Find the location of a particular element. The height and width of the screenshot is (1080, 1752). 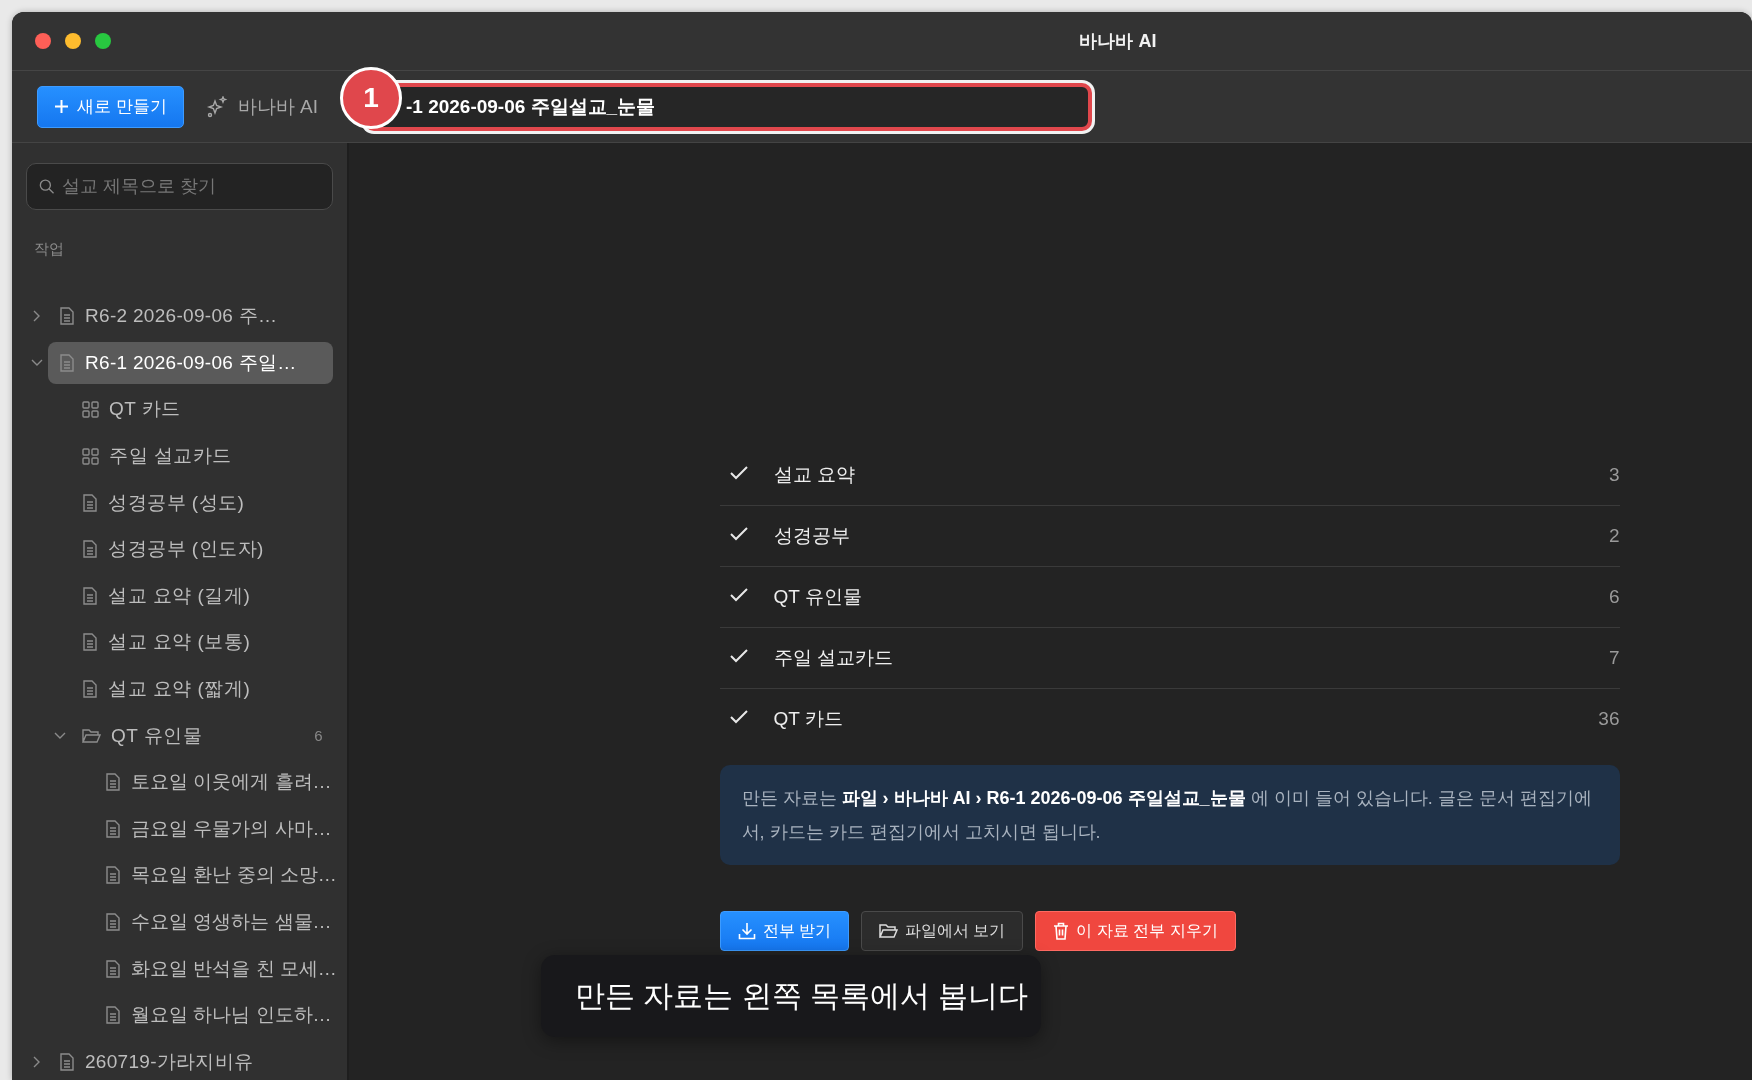

download-icon is located at coordinates (746, 931).